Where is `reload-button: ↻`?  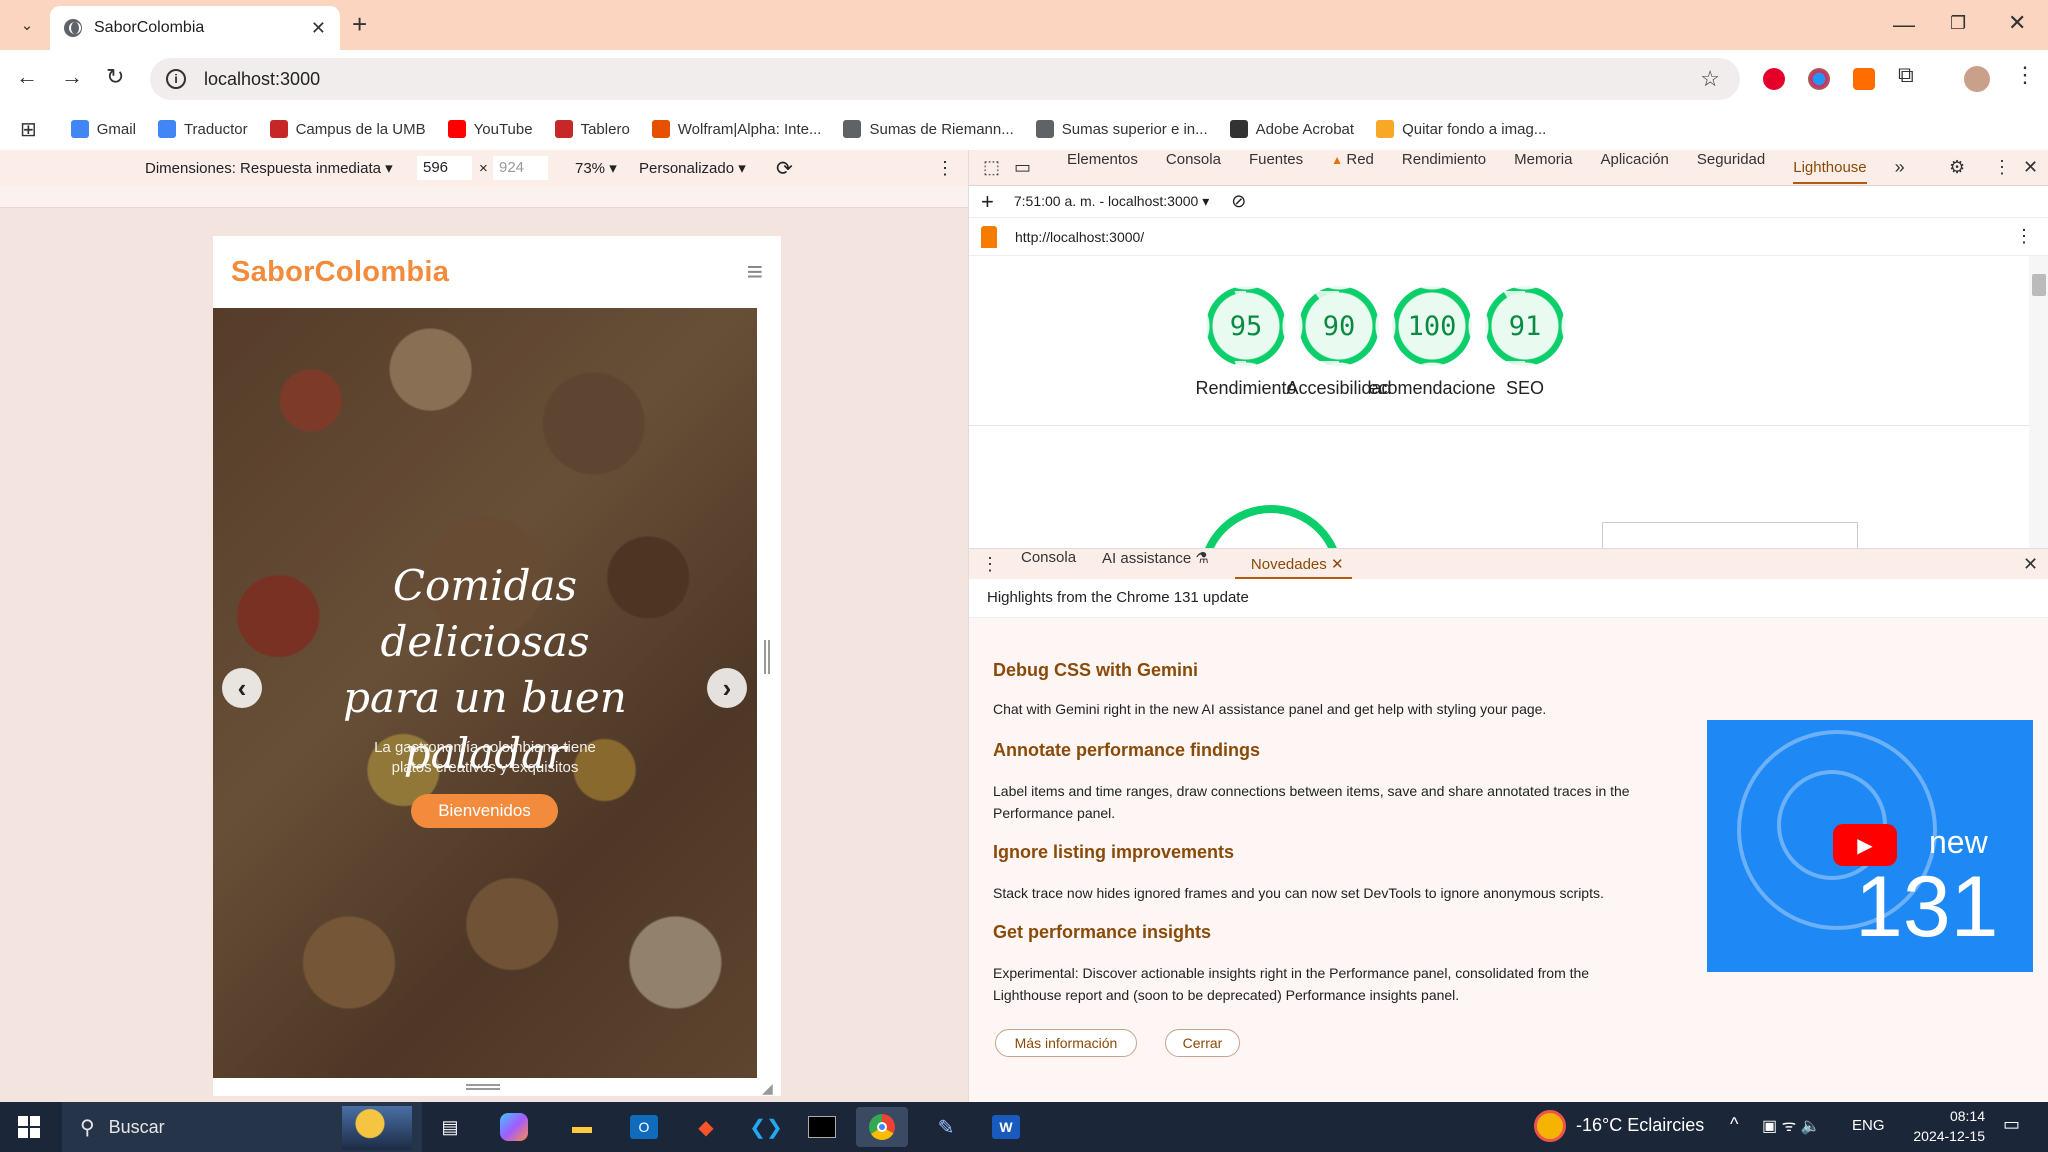
reload-button: ↻ is located at coordinates (115, 77).